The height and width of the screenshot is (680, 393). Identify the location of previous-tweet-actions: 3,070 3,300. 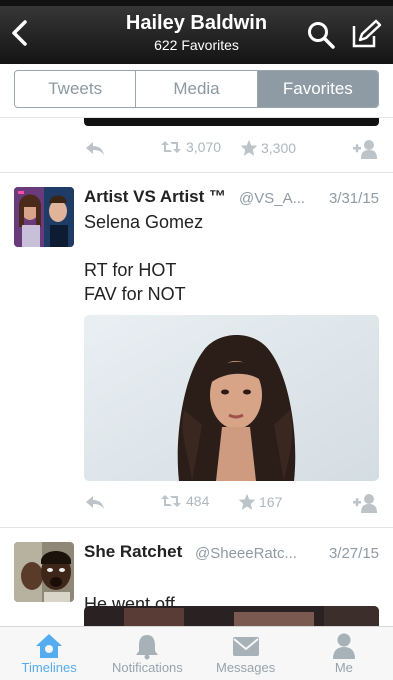
(231, 150).